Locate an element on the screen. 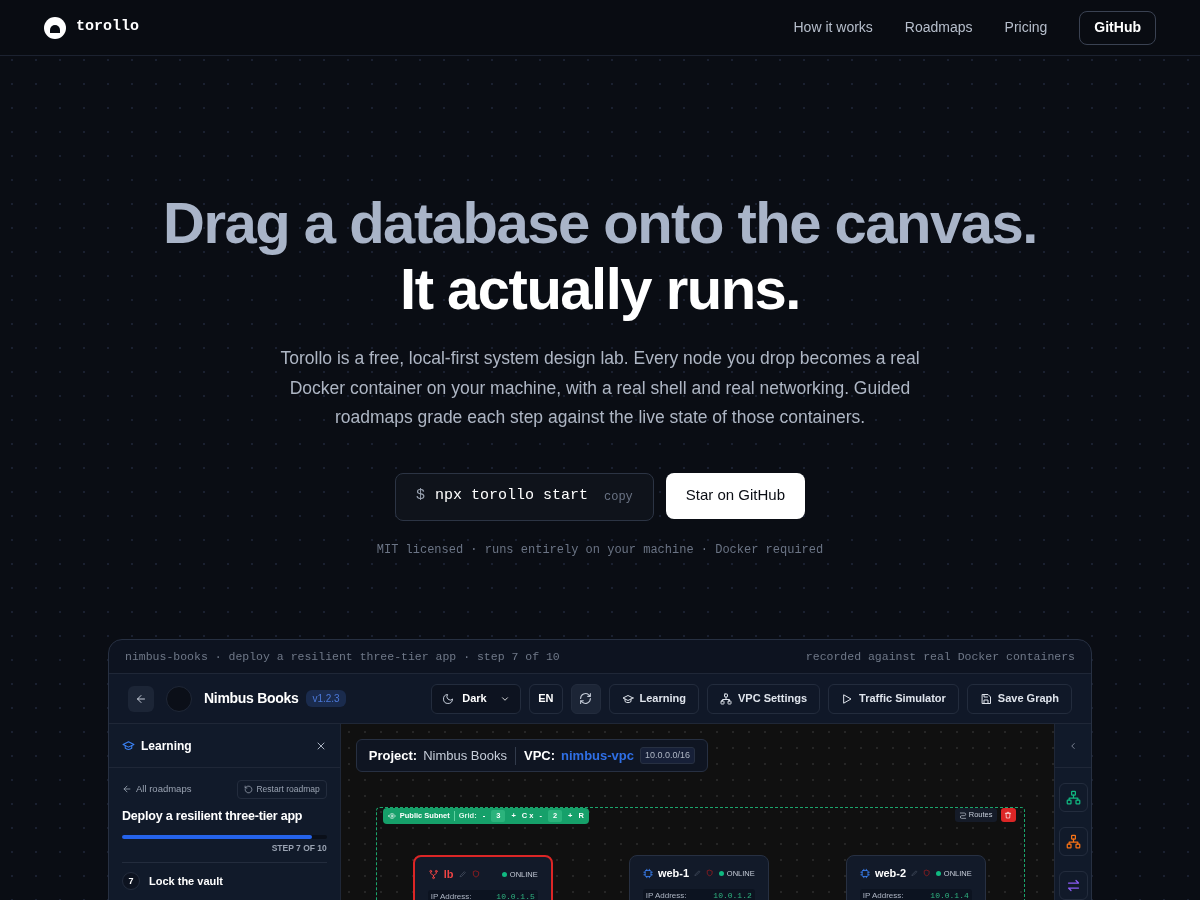 The height and width of the screenshot is (900, 1200). vpc-label: VPC: is located at coordinates (540, 755).